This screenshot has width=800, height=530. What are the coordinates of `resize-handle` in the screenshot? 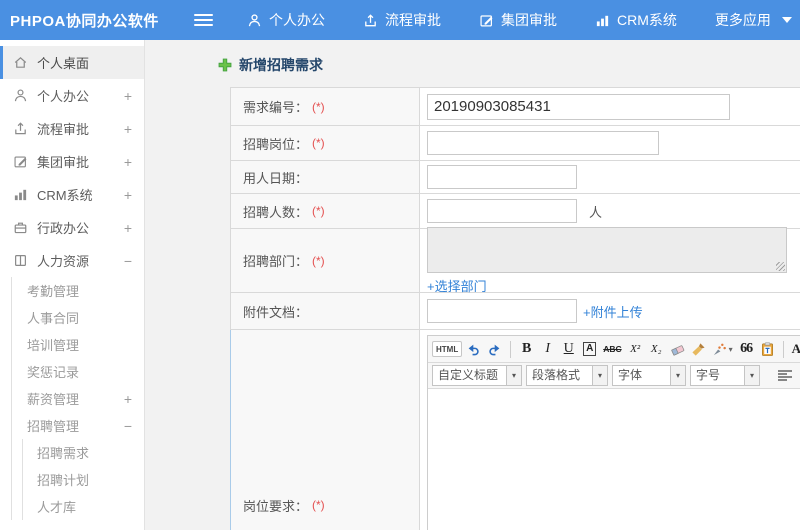 It's located at (780, 266).